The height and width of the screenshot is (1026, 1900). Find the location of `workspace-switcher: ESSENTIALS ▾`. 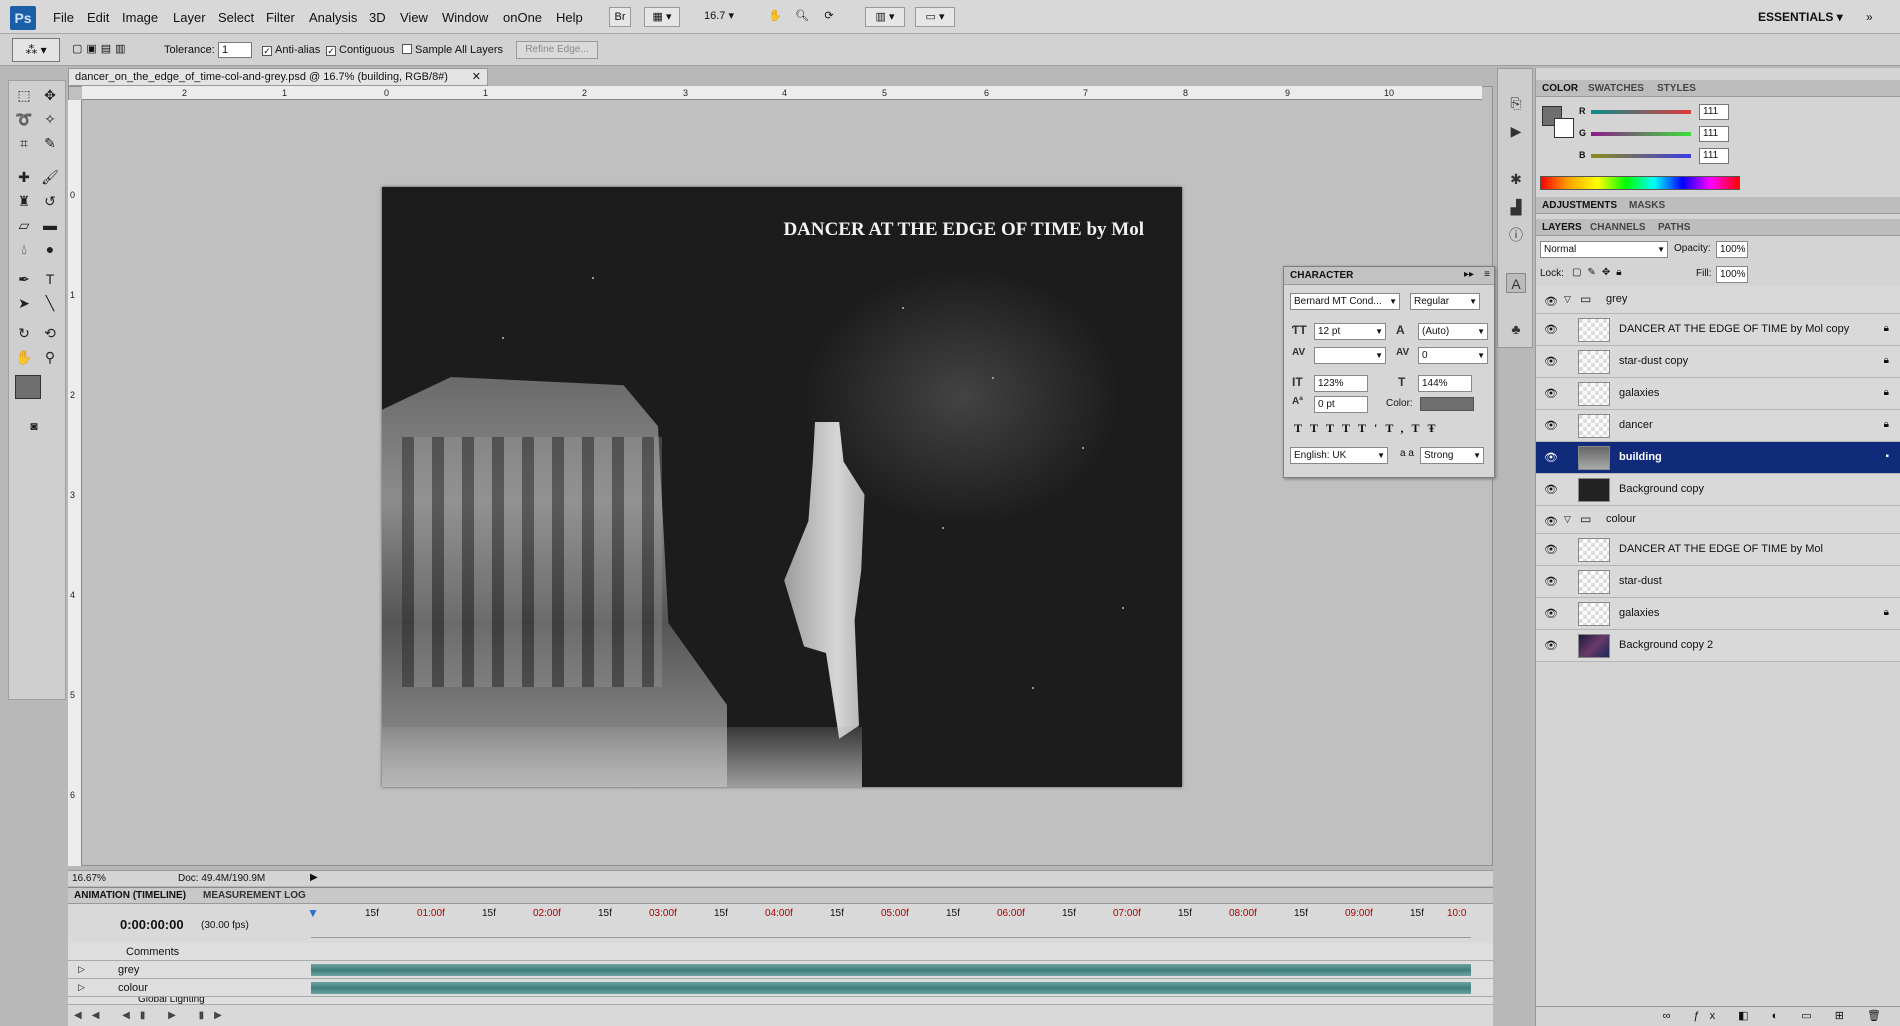

workspace-switcher: ESSENTIALS ▾ is located at coordinates (1800, 17).